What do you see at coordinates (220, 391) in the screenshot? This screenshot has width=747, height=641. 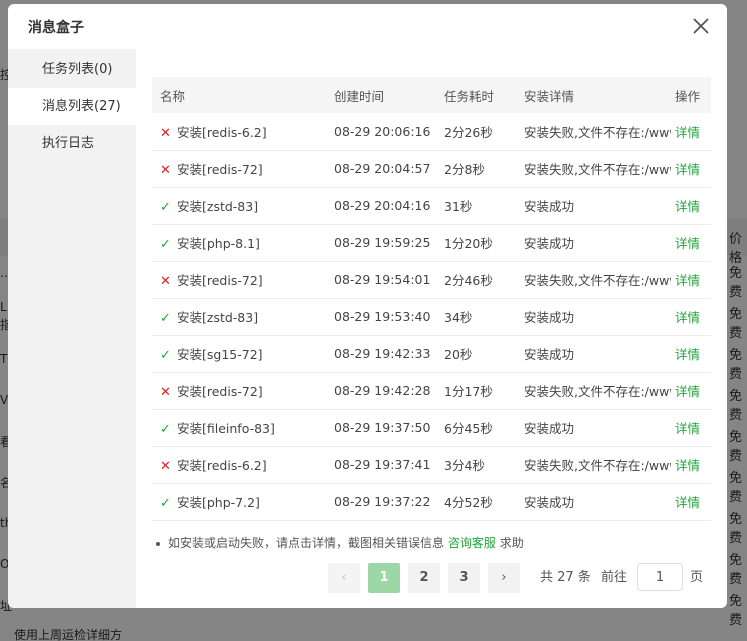 I see `task-name: 安装[redis-72]` at bounding box center [220, 391].